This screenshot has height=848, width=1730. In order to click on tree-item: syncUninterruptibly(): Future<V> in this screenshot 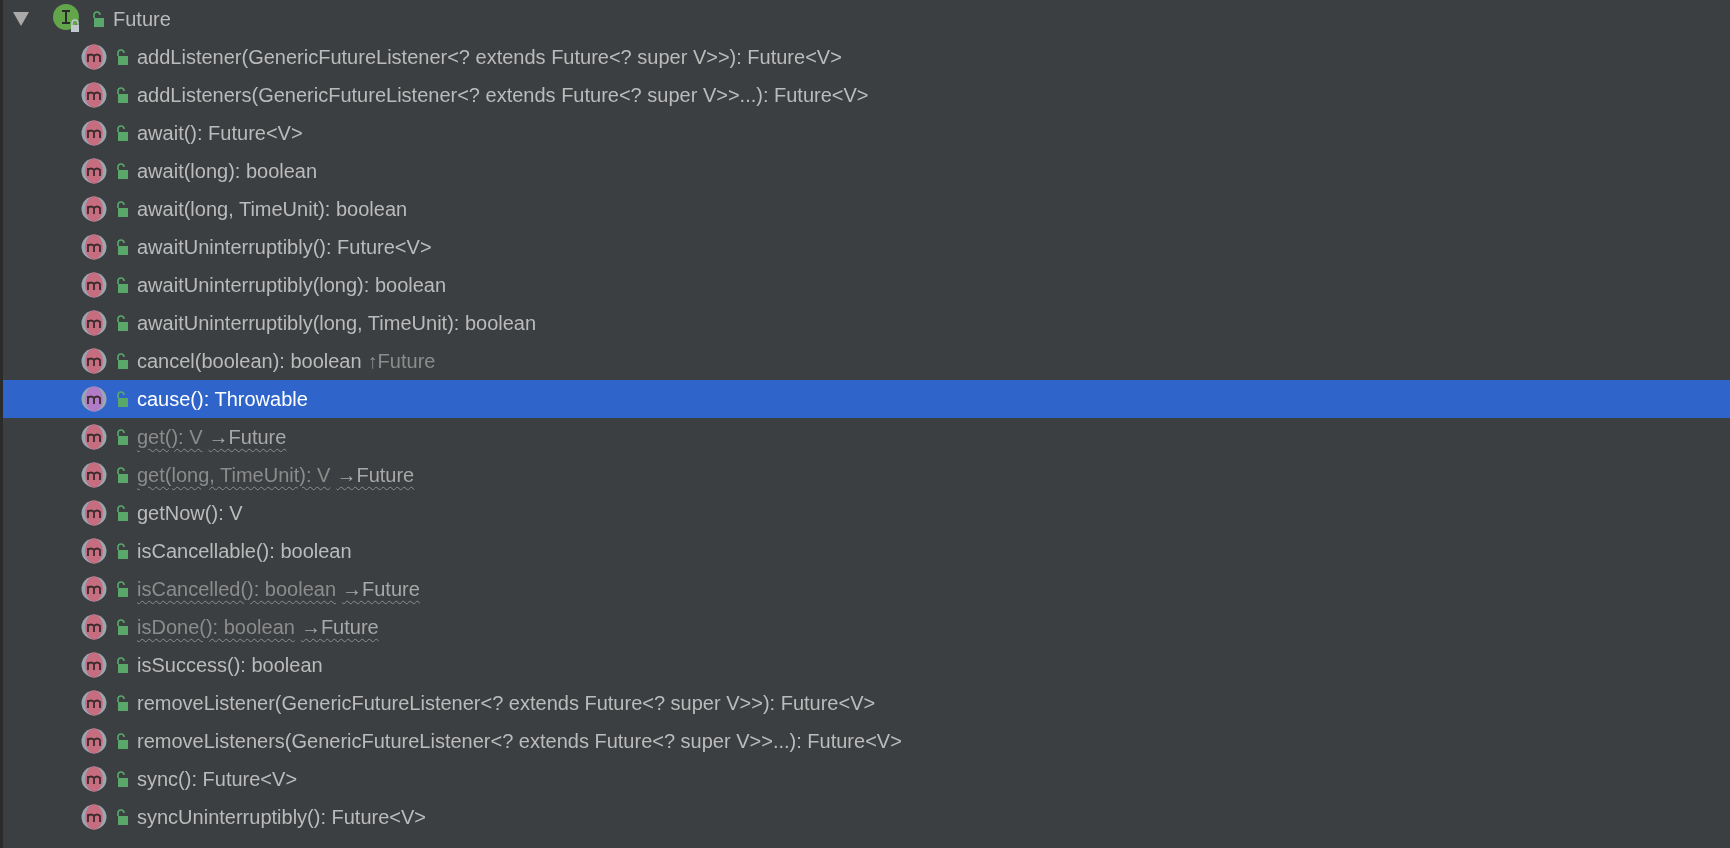, I will do `click(866, 817)`.